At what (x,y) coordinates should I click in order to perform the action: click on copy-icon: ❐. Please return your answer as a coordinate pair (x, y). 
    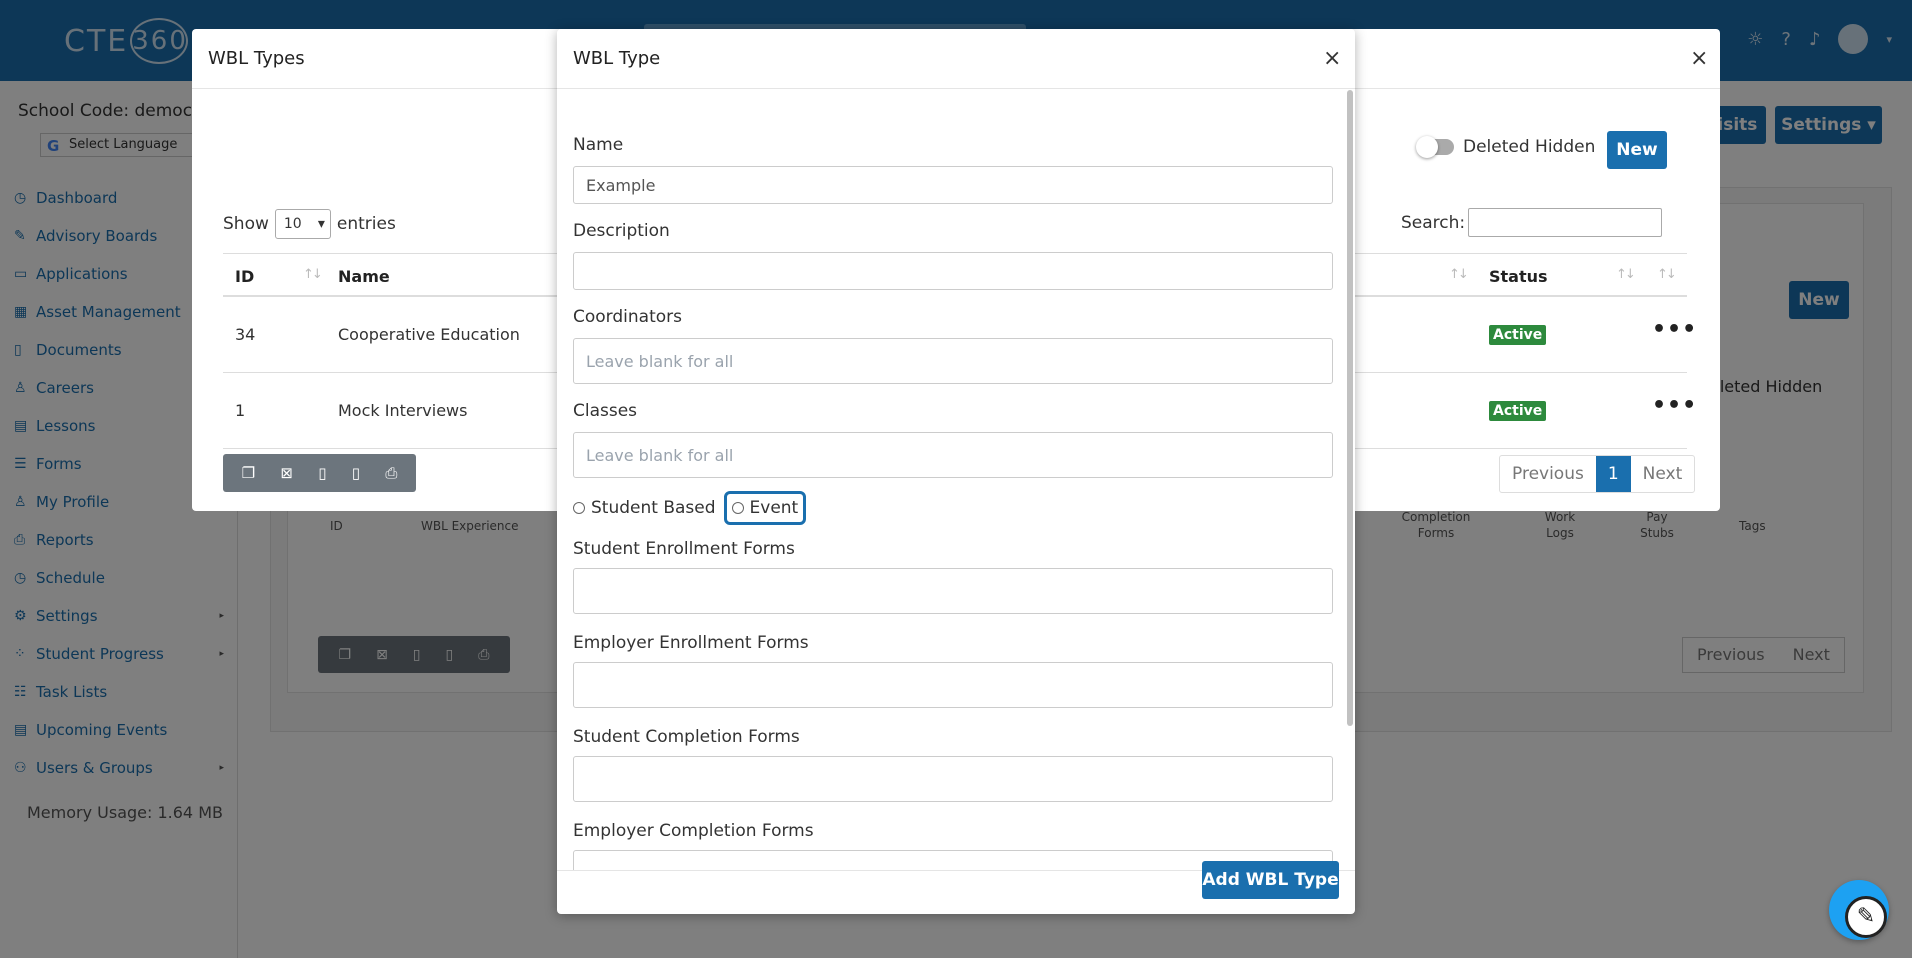
    Looking at the image, I should click on (248, 473).